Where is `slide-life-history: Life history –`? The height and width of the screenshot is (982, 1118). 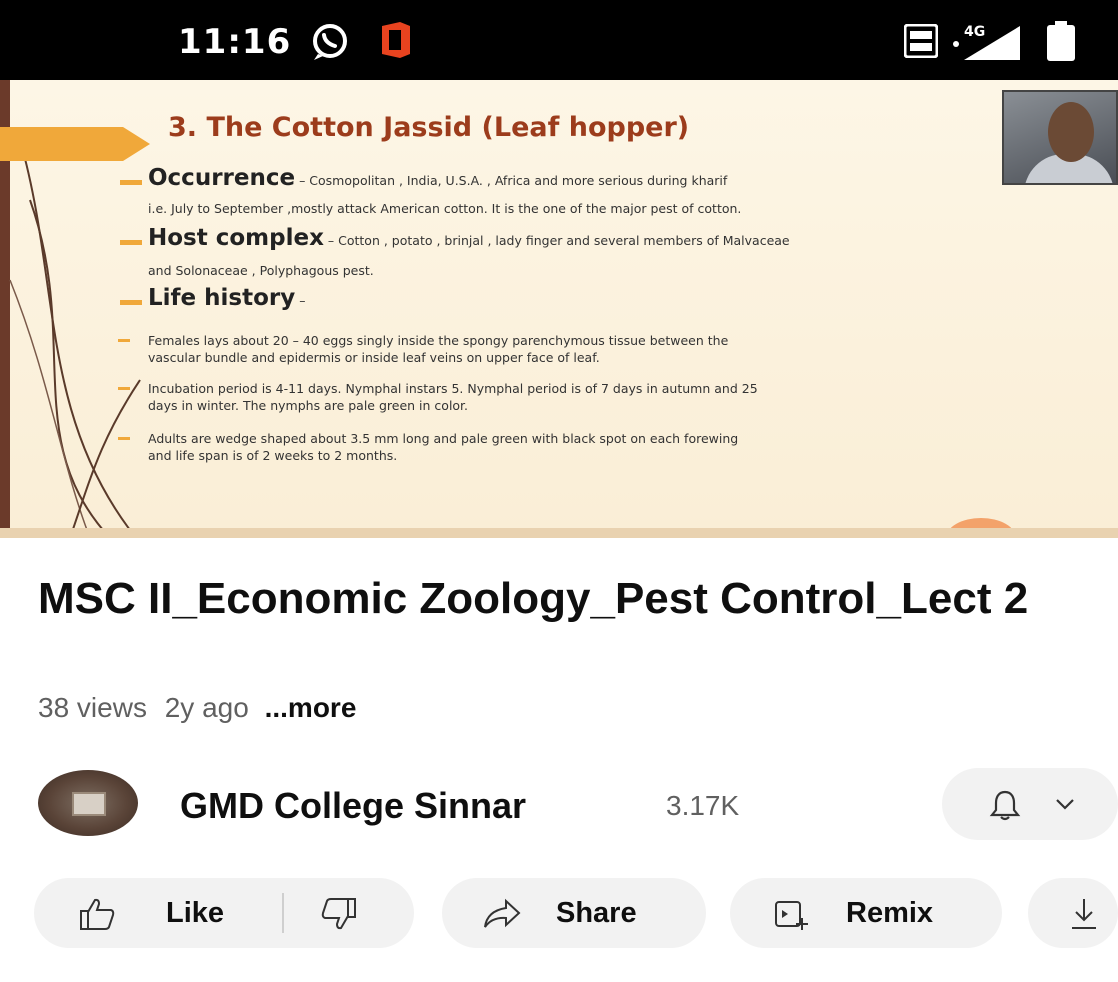 slide-life-history: Life history – is located at coordinates (212, 298).